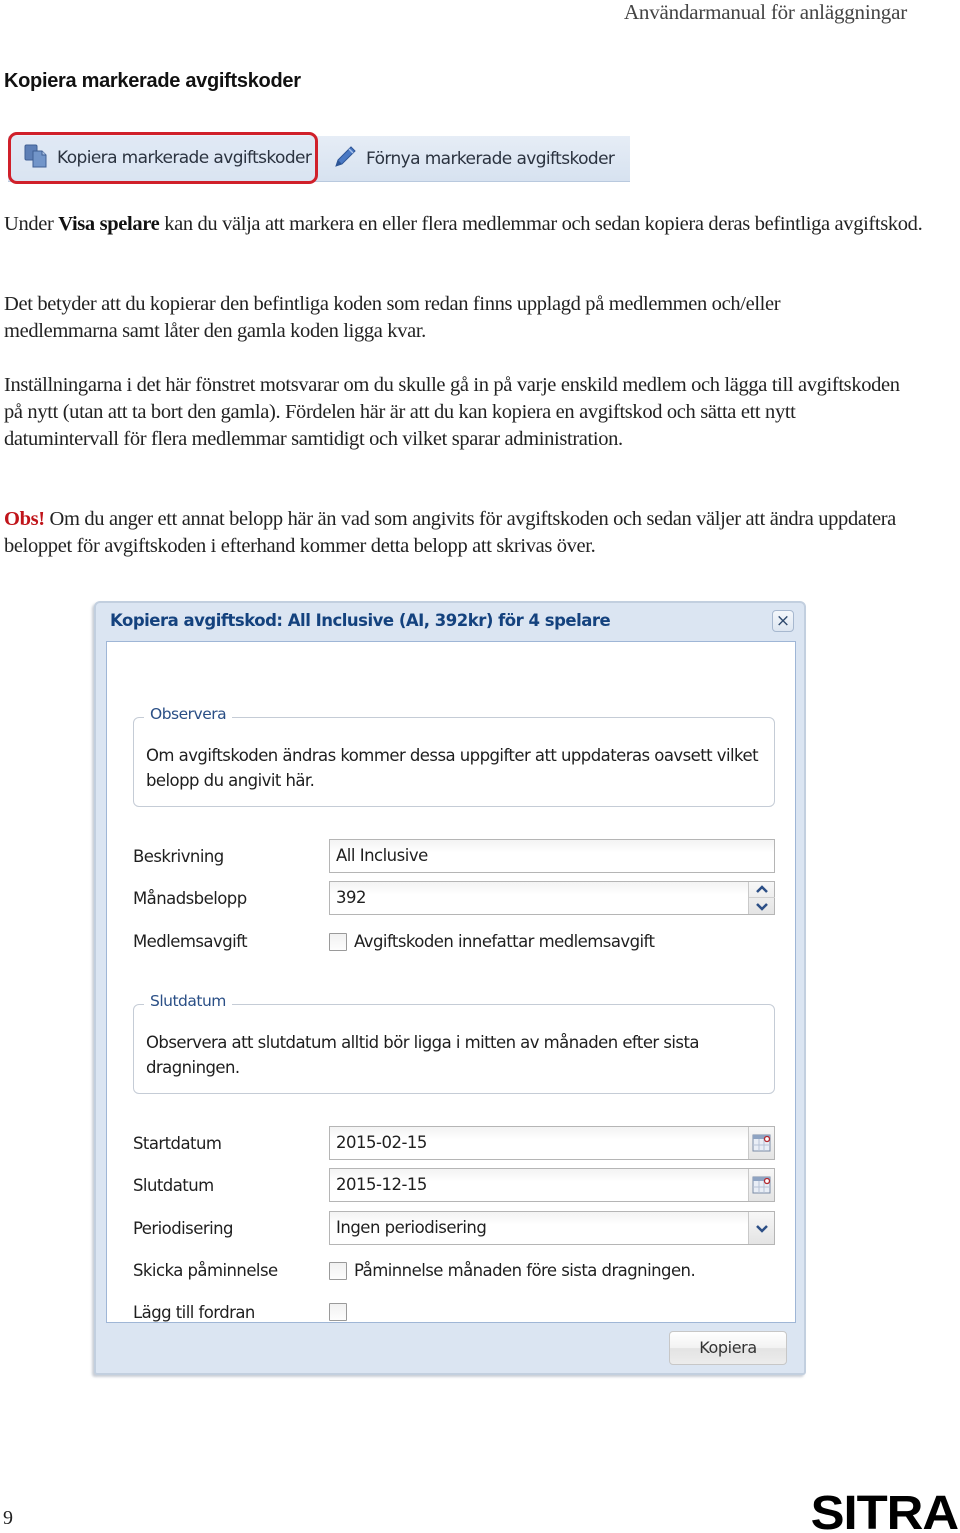 Image resolution: width=960 pixels, height=1533 pixels. Describe the element at coordinates (728, 1348) in the screenshot. I see `kopiera-button: Kopiera` at that location.